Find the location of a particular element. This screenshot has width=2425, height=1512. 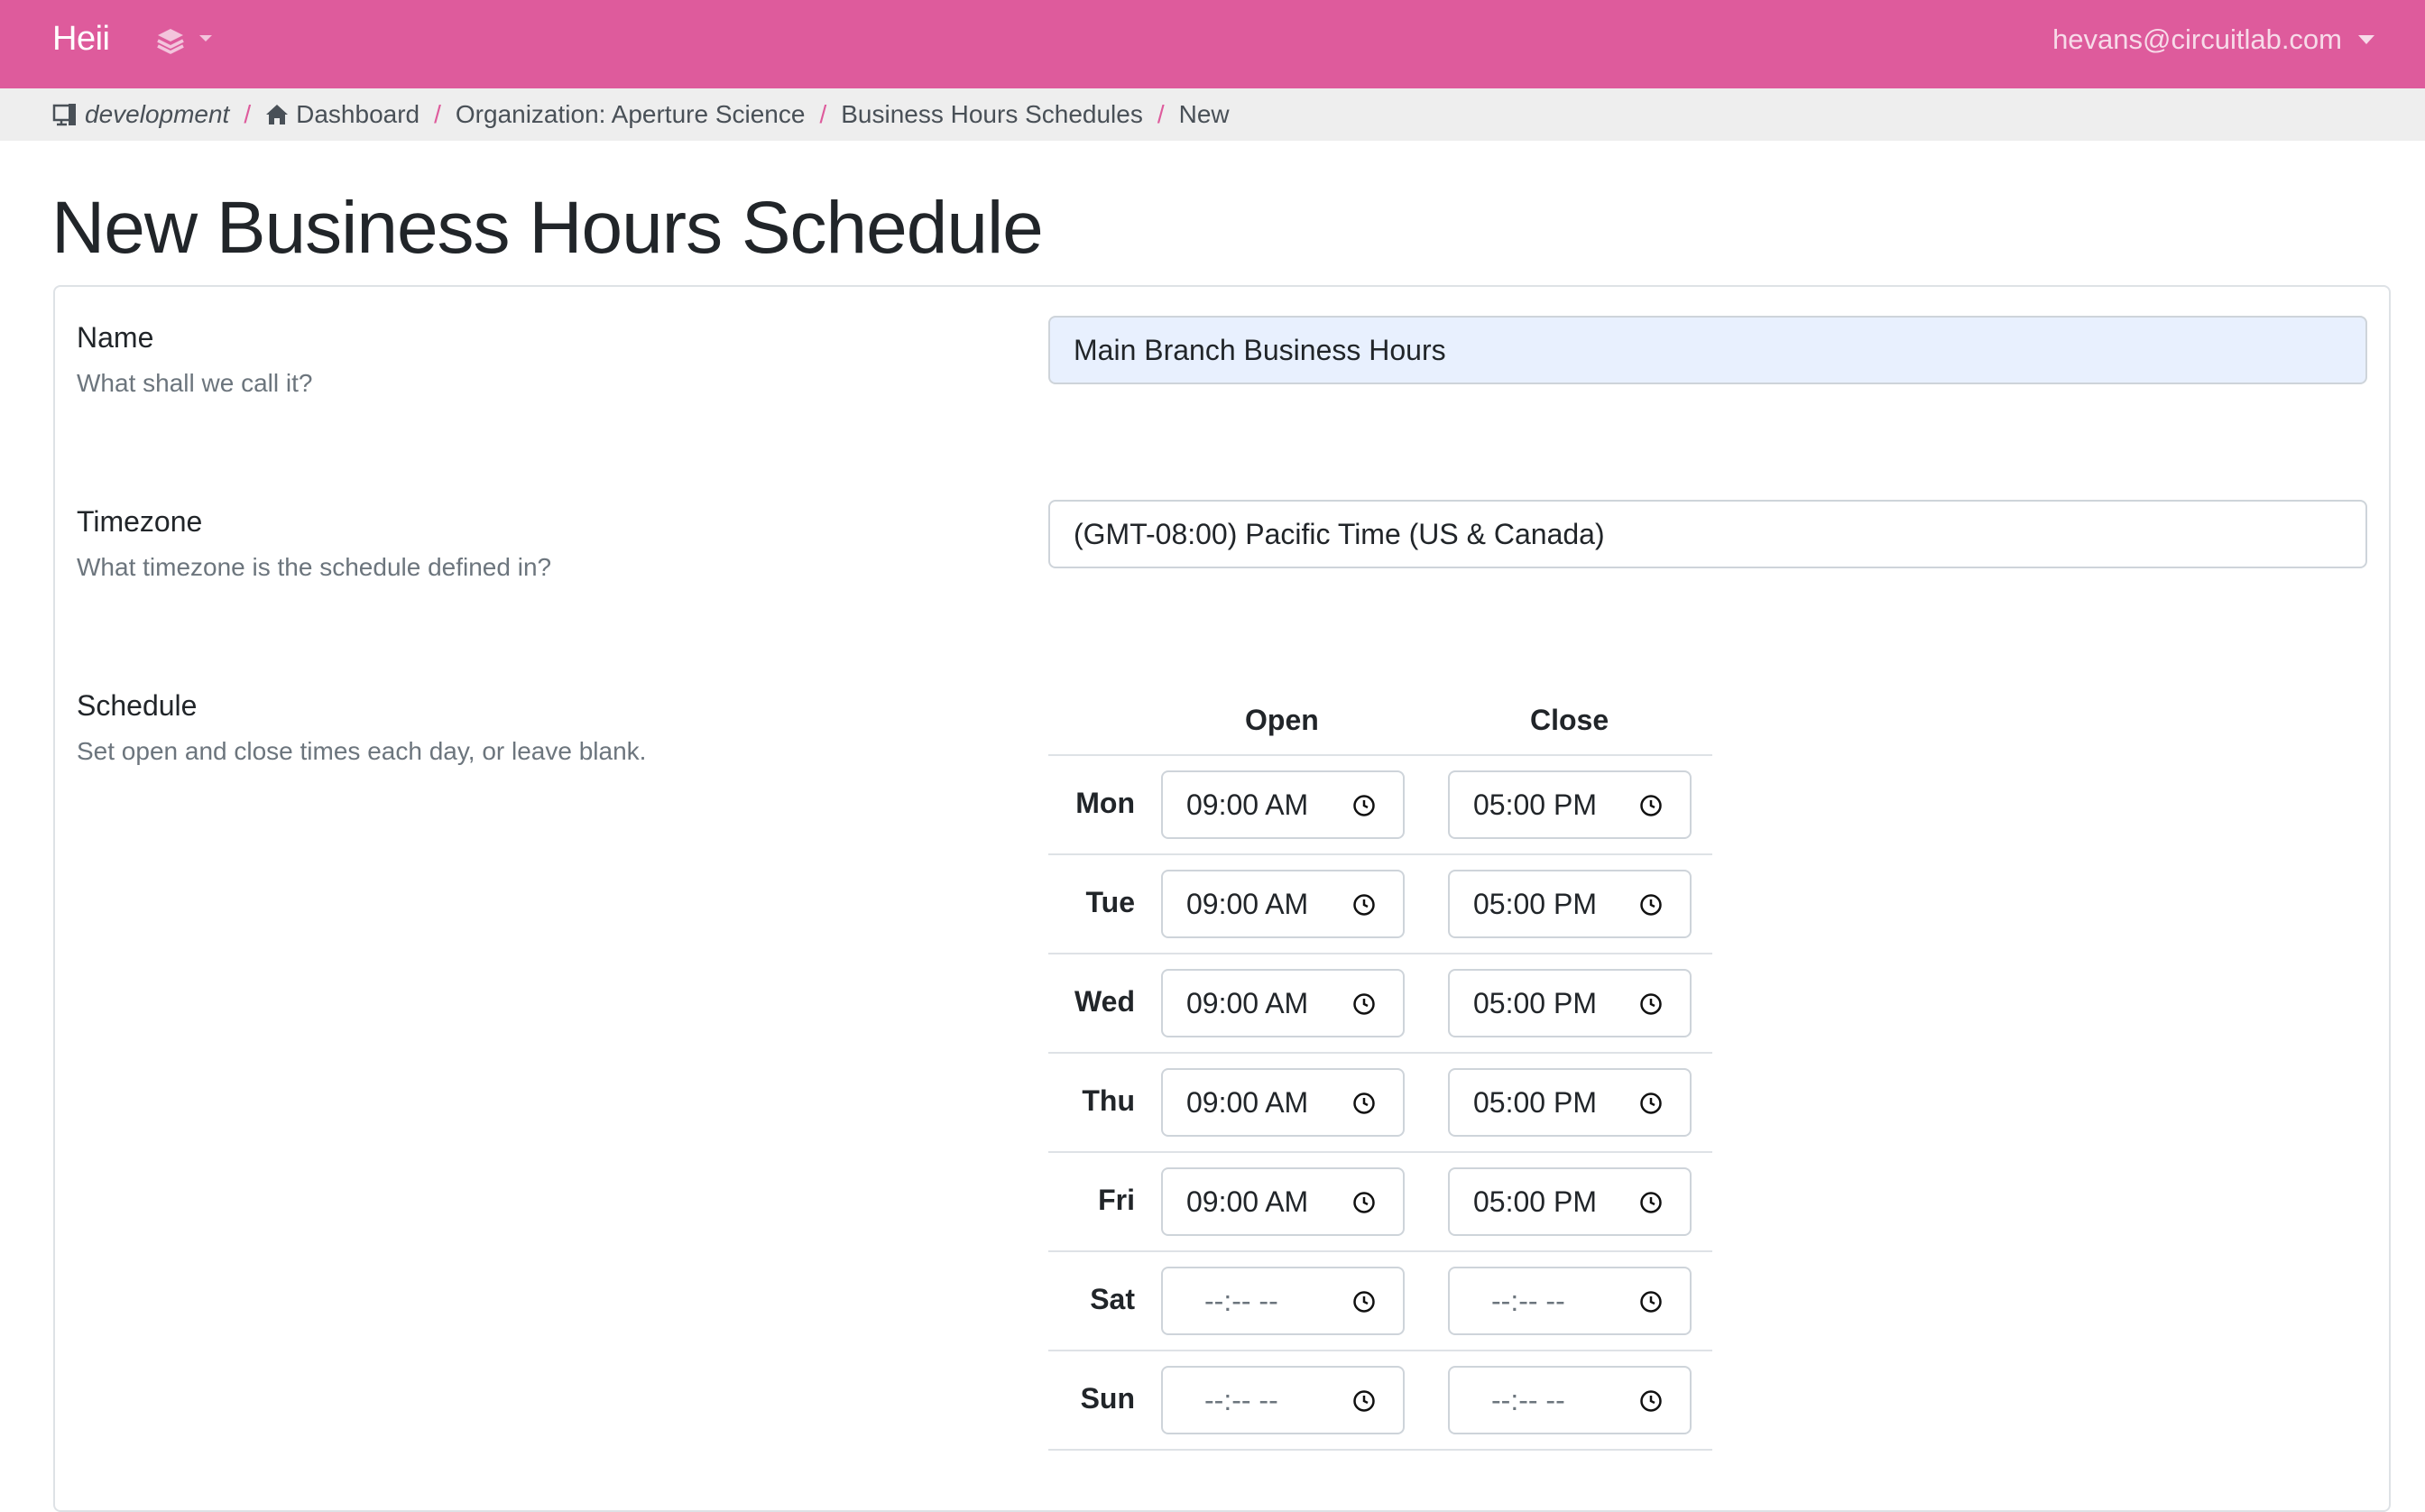

breadcrumb-organization: Organization: Aperture Science / is located at coordinates (648, 114).